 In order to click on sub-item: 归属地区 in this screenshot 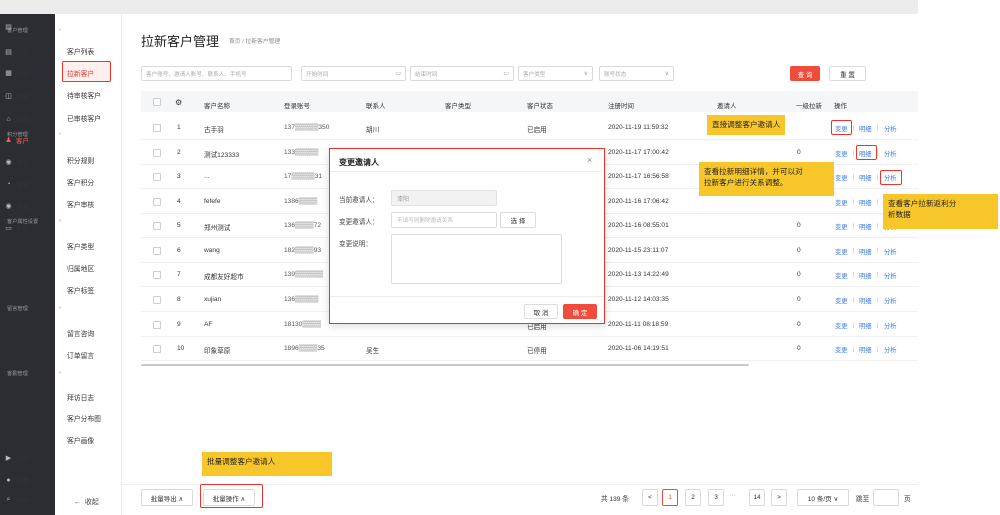, I will do `click(80, 268)`.